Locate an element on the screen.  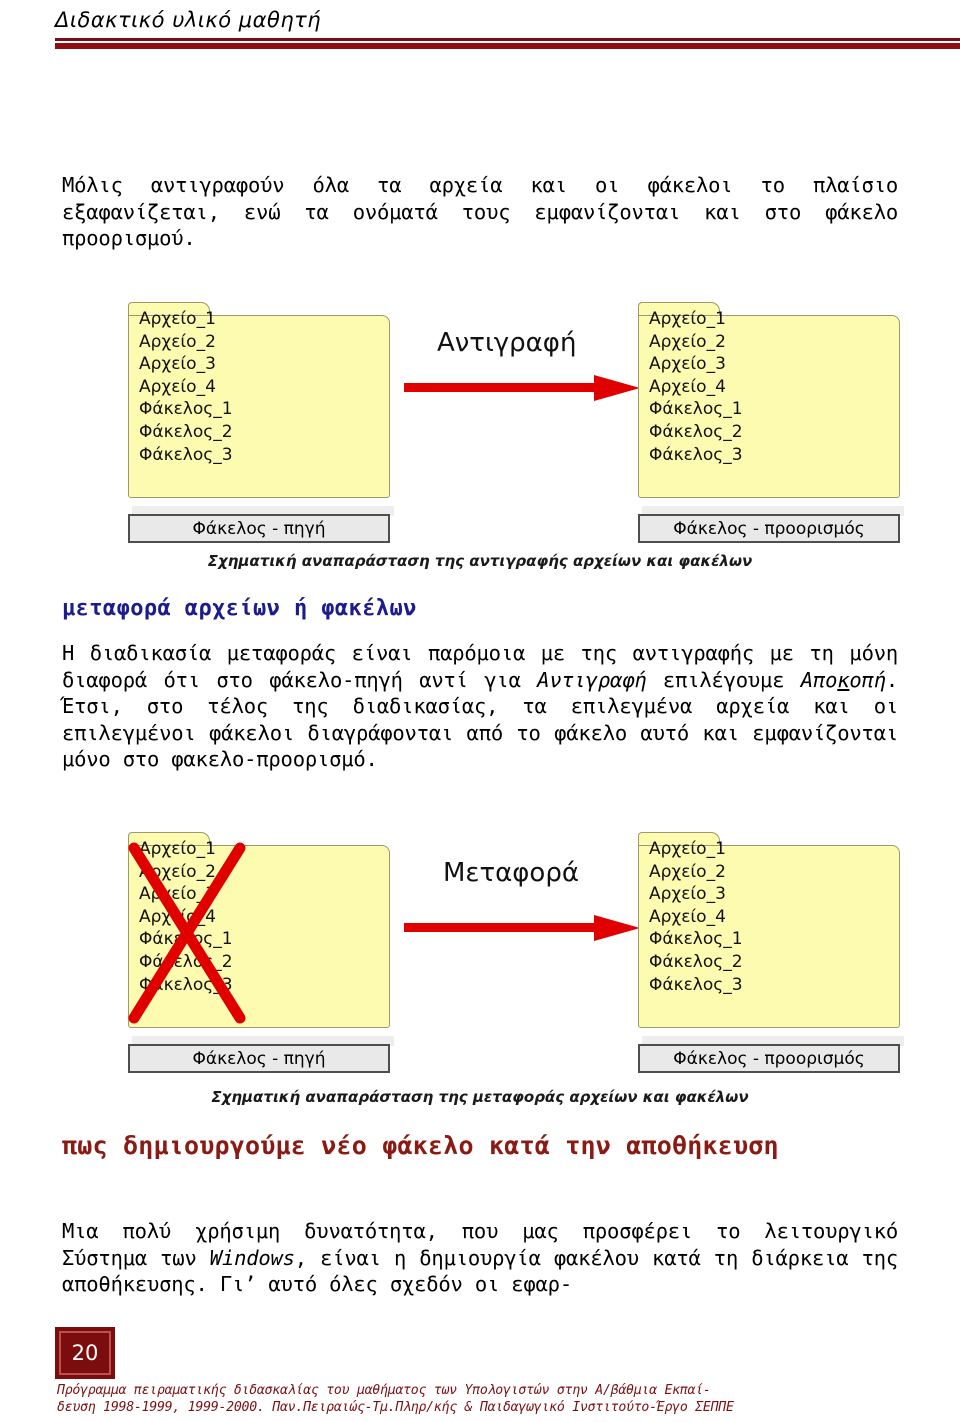
page-number-badge: 20 is located at coordinates (85, 1353).